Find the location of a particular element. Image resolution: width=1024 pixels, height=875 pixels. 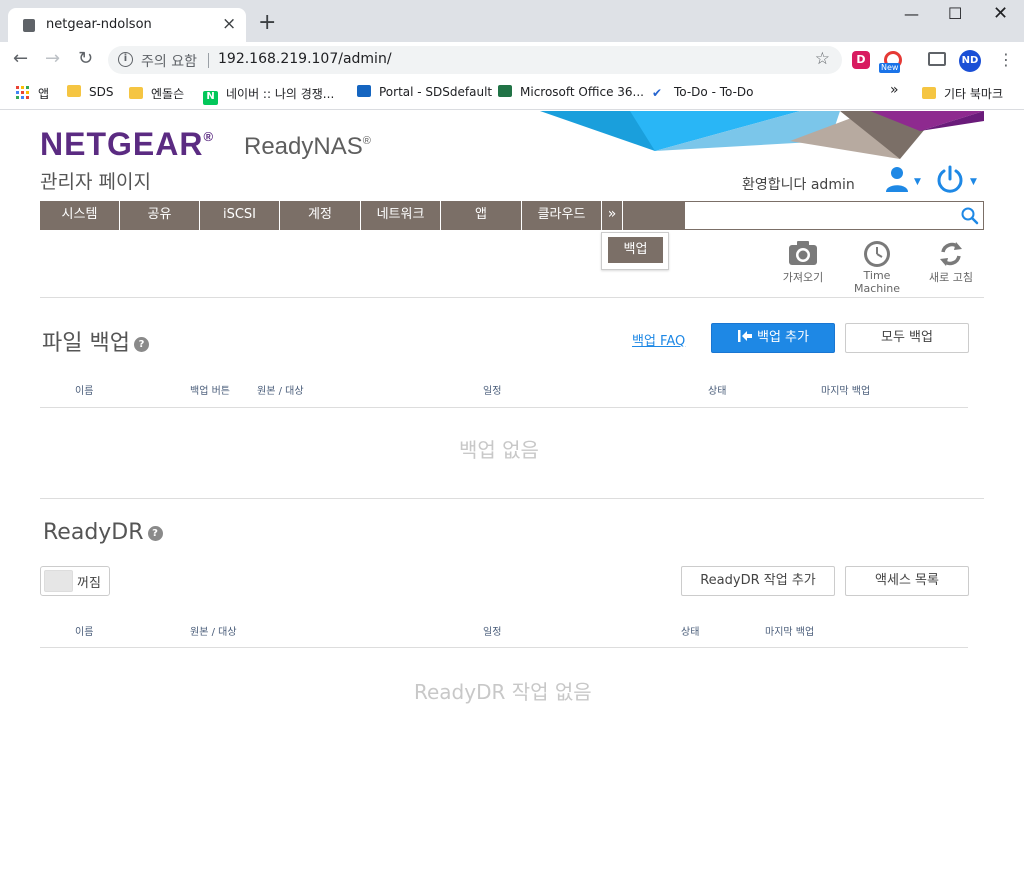

nav-more-icon: » is located at coordinates (612, 215).